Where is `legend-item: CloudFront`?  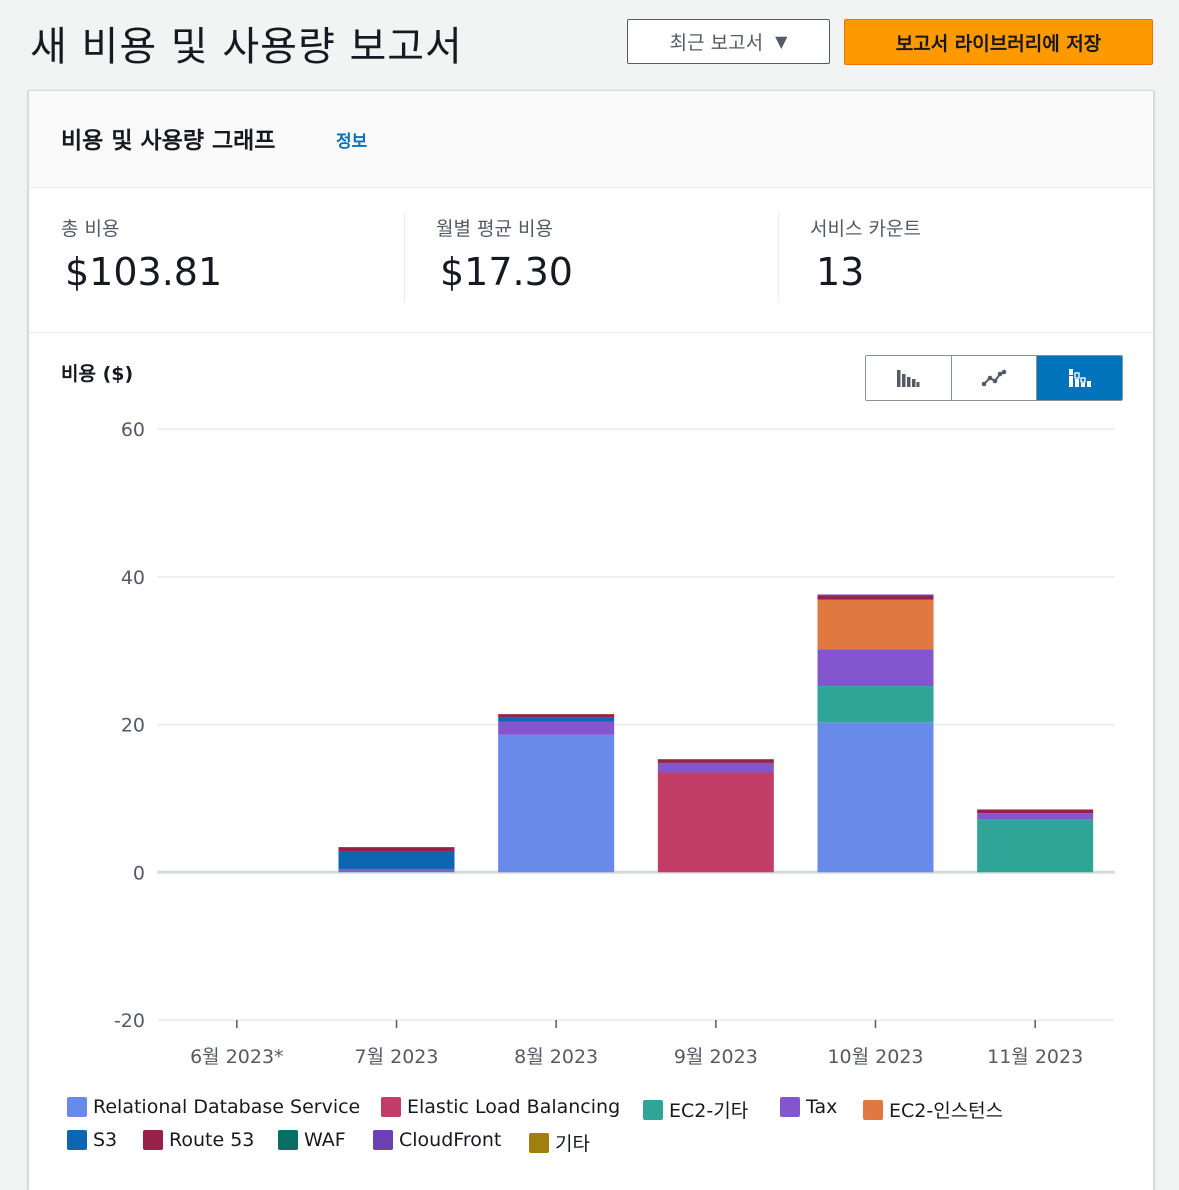 legend-item: CloudFront is located at coordinates (437, 1140).